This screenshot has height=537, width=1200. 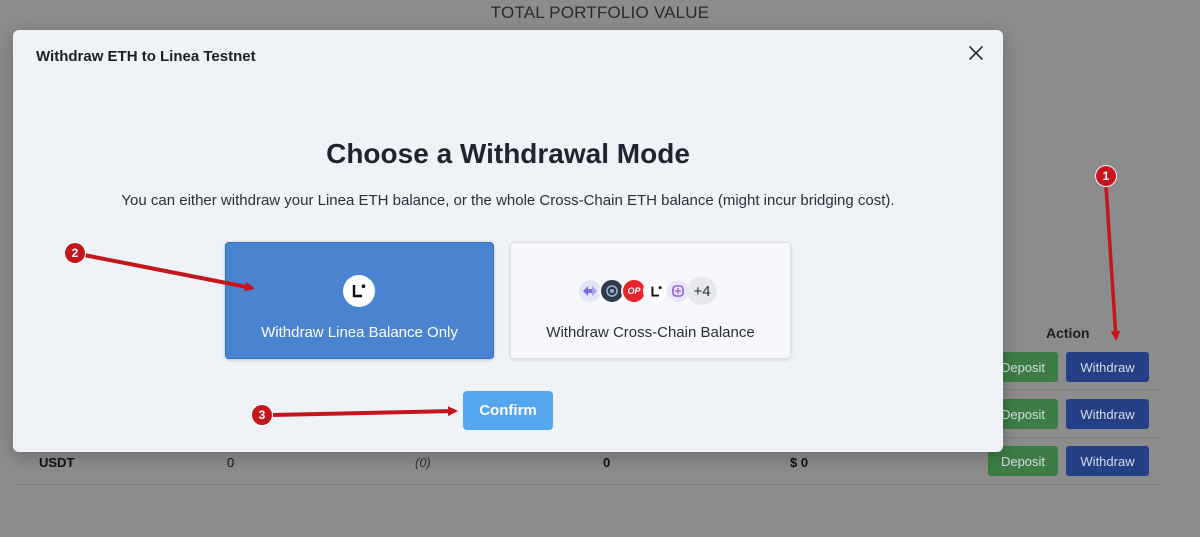 I want to click on option-cross-chain-balance: OP +4 Withdraw Cross-Chain Balance, so click(x=650, y=300).